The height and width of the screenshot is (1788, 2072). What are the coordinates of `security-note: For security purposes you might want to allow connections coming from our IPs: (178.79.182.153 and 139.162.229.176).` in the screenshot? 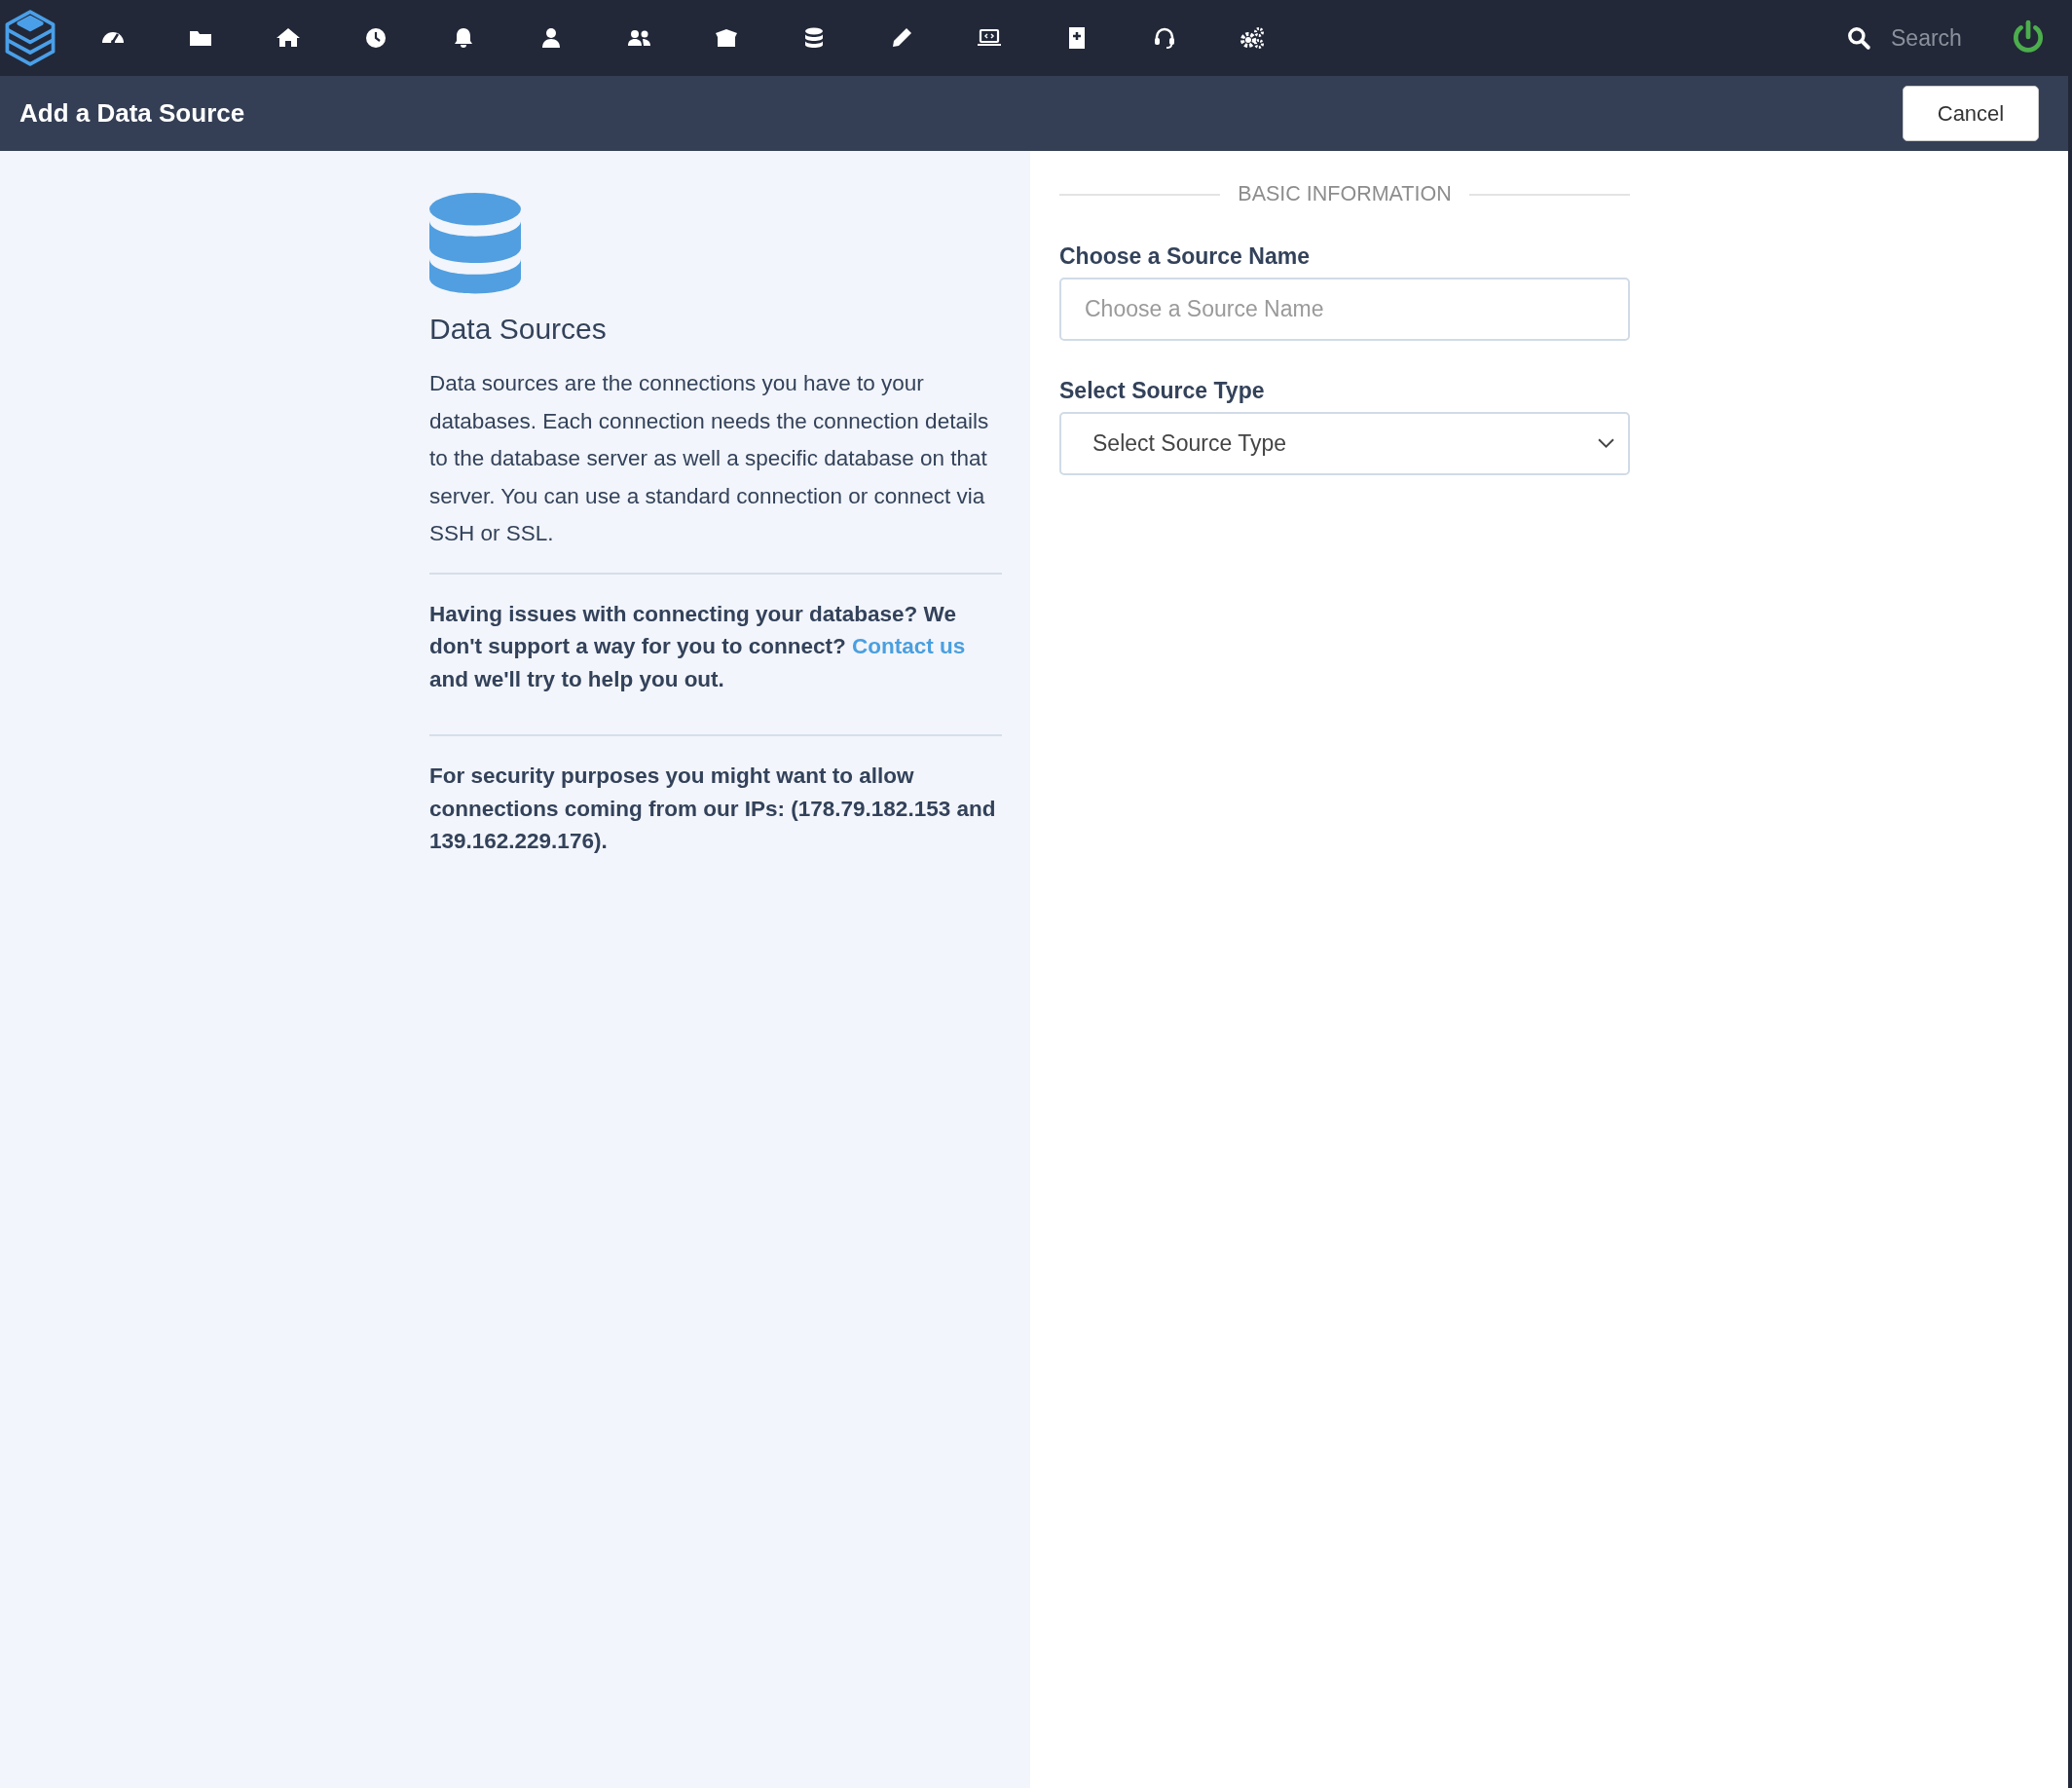 It's located at (713, 809).